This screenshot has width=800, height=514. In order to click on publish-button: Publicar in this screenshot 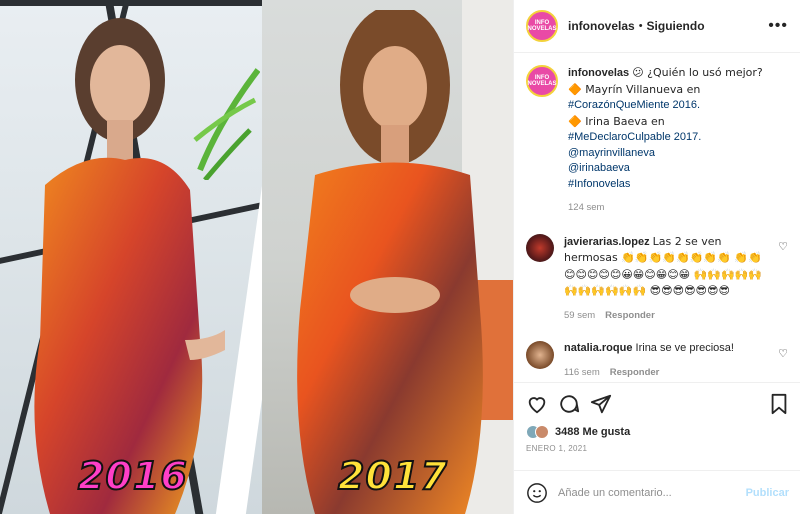, I will do `click(767, 493)`.